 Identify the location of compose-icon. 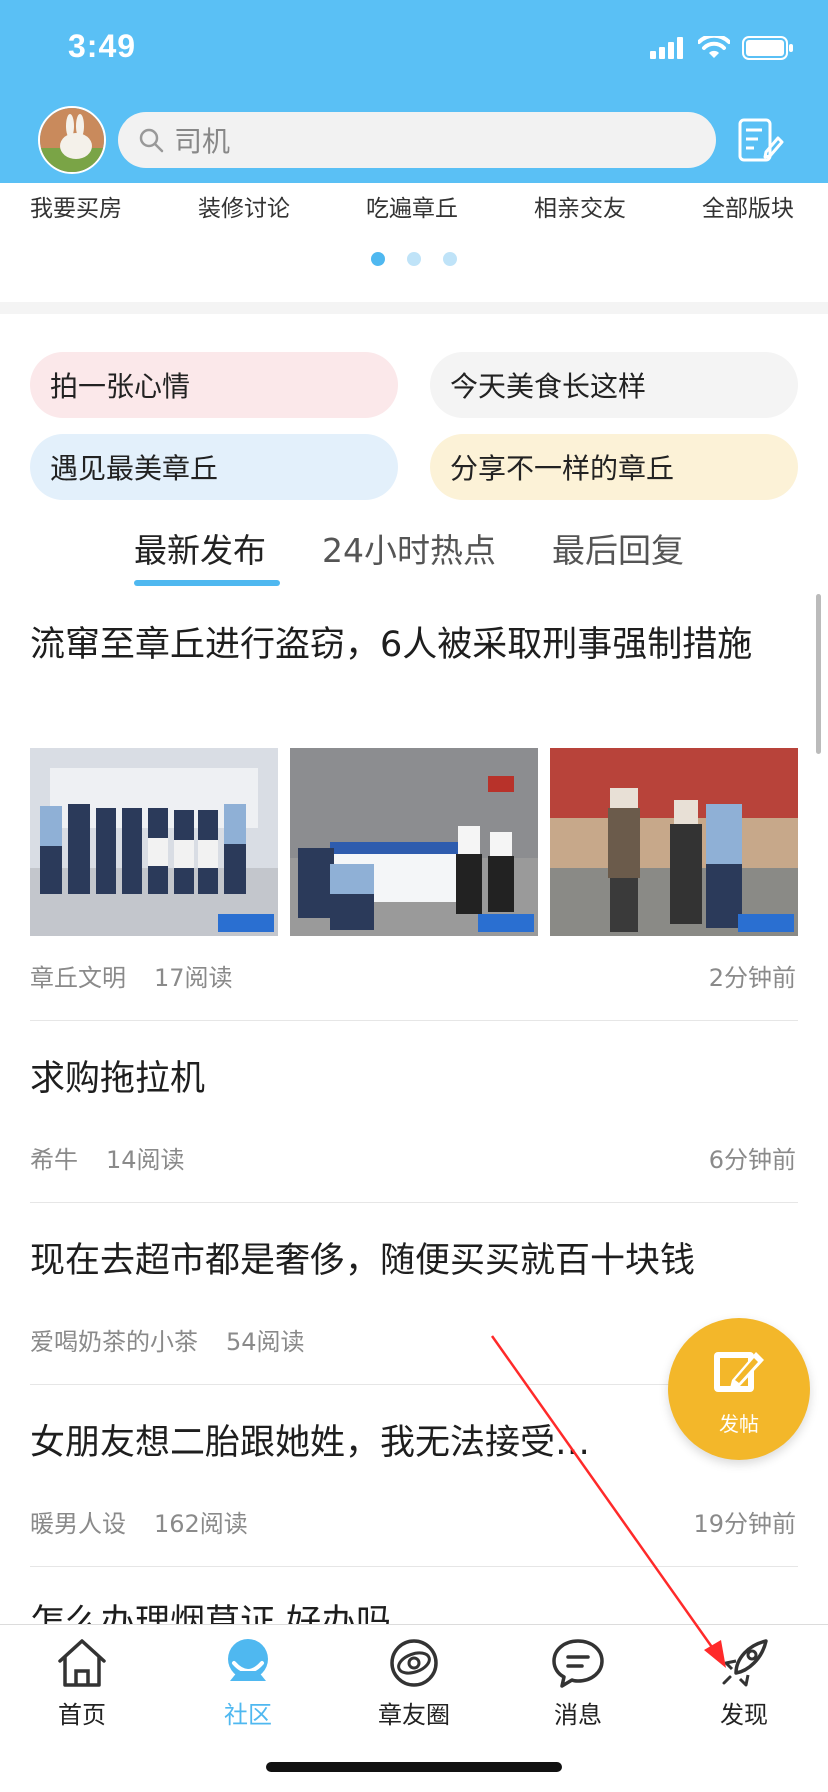
(739, 1372).